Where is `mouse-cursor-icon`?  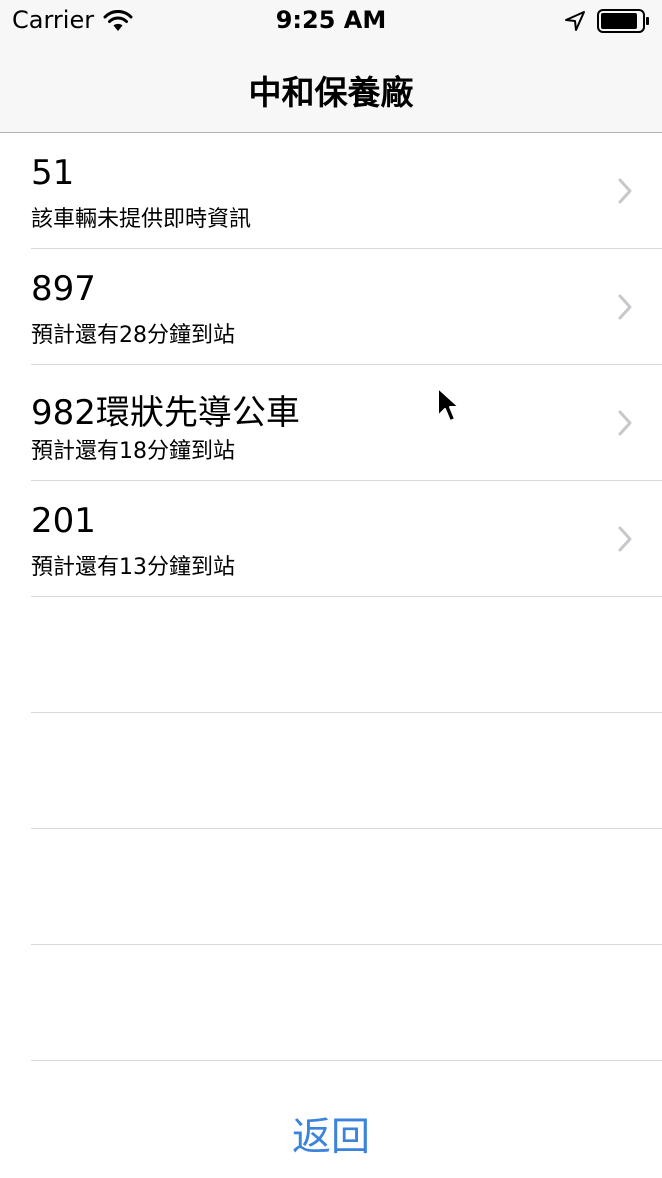
mouse-cursor-icon is located at coordinates (448, 404).